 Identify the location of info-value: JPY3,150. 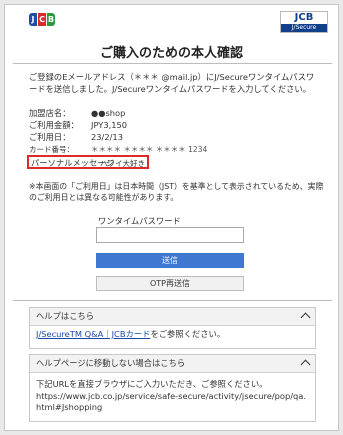
(109, 125).